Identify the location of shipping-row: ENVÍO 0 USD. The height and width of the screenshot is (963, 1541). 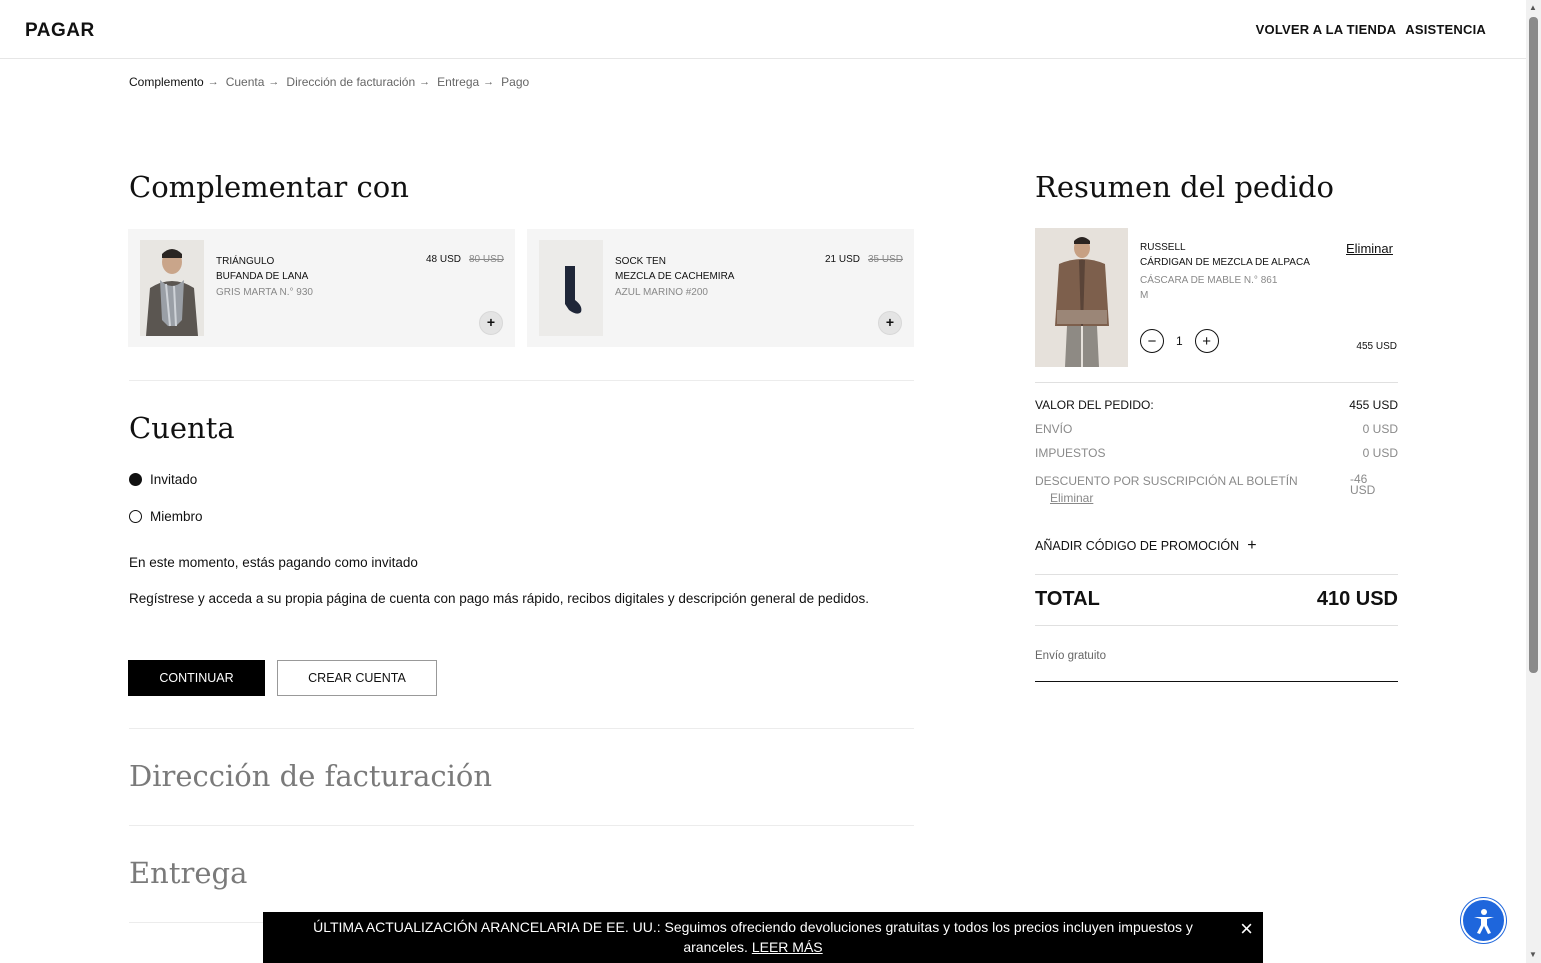
(1216, 429).